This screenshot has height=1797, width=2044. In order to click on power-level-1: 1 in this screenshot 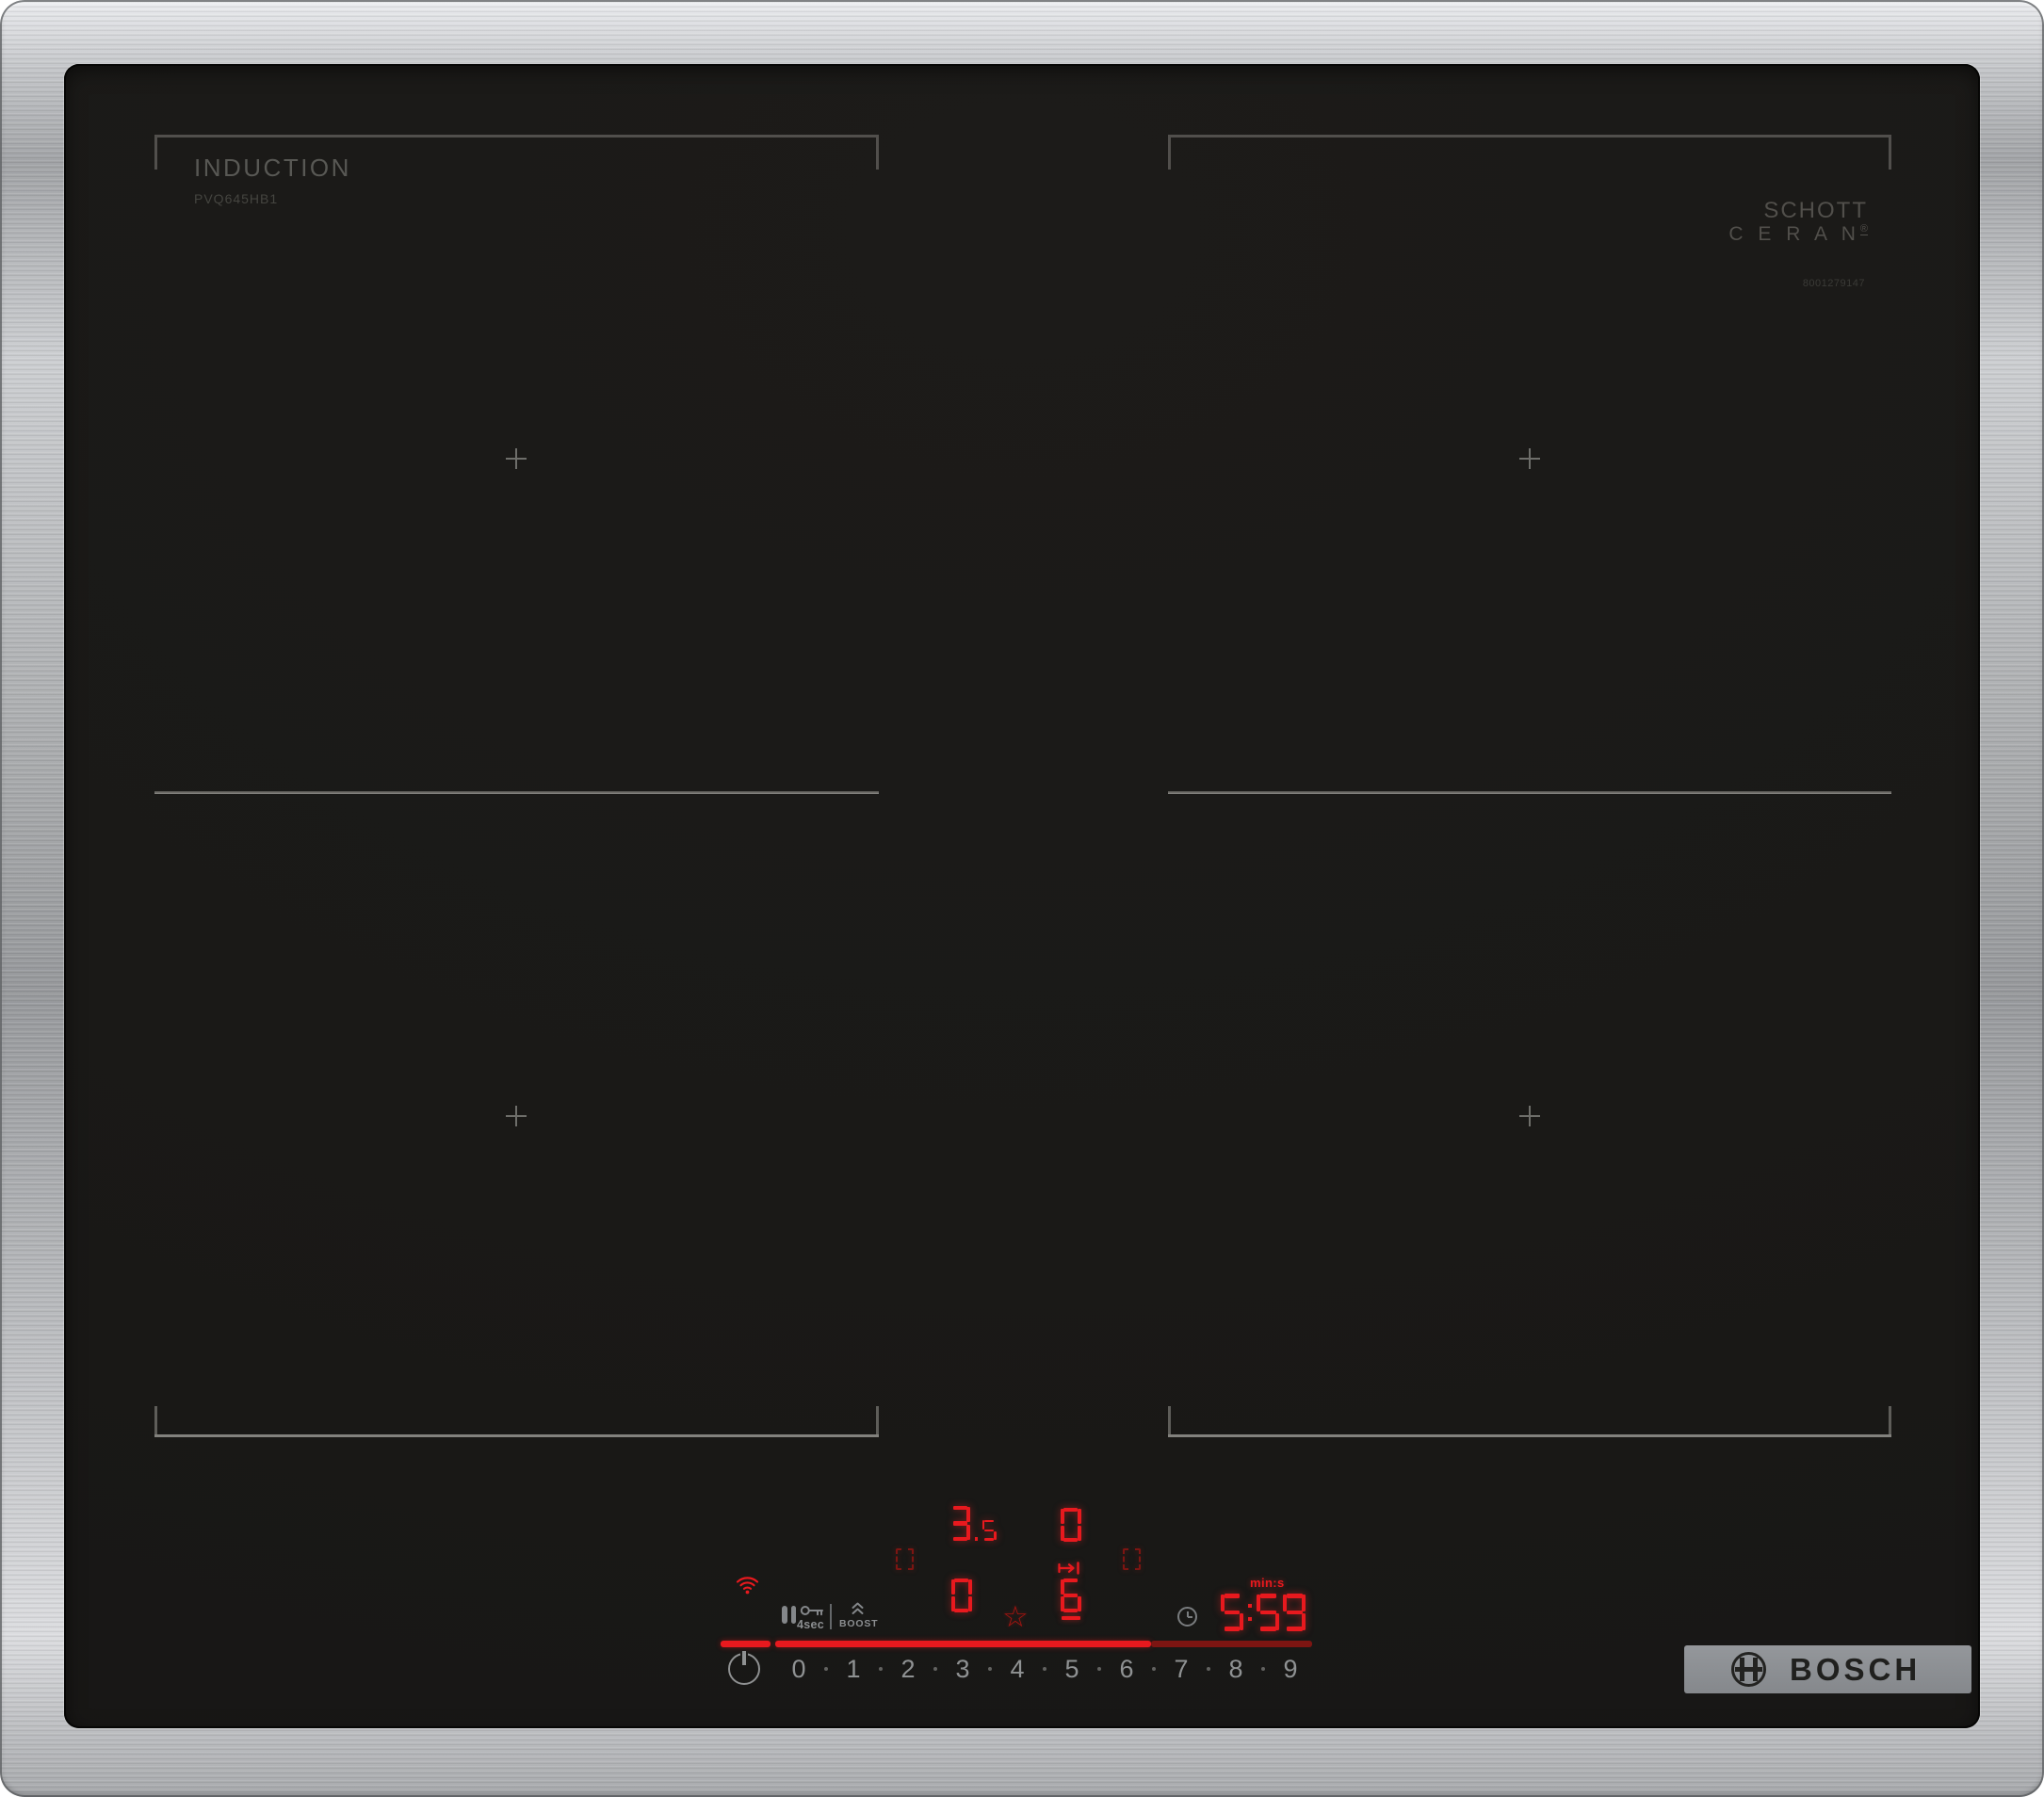, I will do `click(853, 1669)`.